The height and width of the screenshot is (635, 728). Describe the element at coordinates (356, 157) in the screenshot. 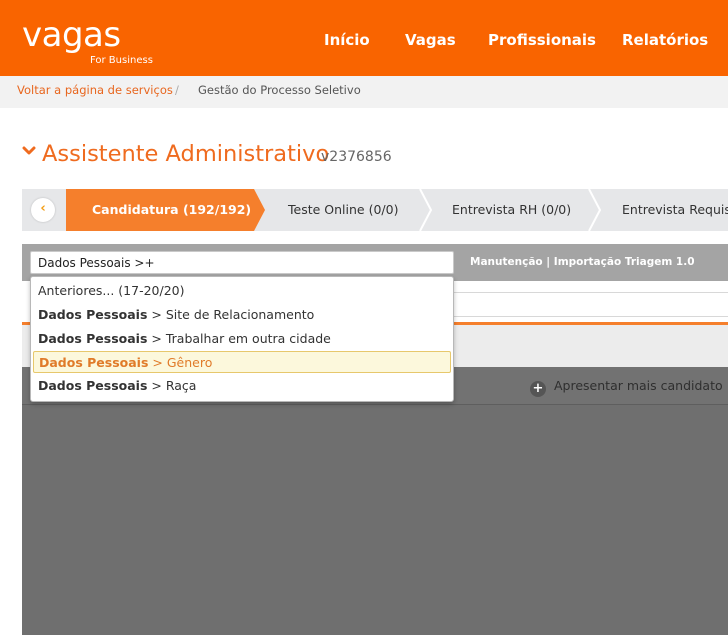

I see `job-code: v2376856` at that location.